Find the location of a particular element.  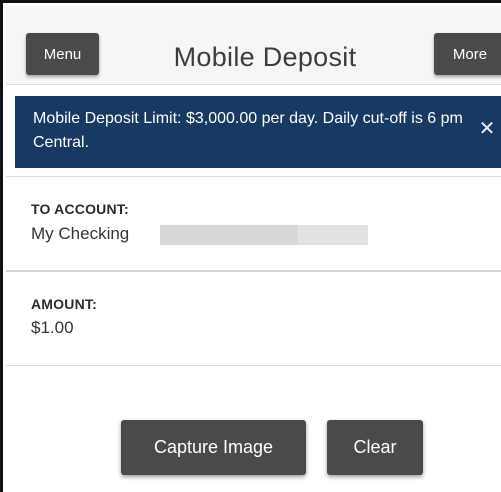

menu-button: Menu is located at coordinates (62, 54).